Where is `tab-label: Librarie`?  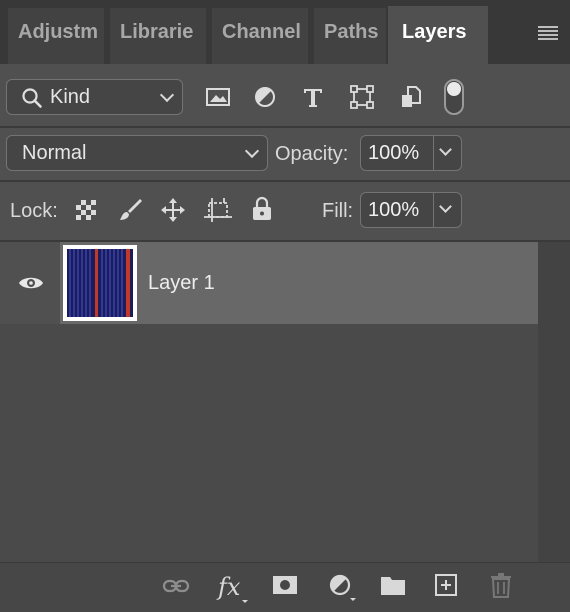 tab-label: Librarie is located at coordinates (157, 32).